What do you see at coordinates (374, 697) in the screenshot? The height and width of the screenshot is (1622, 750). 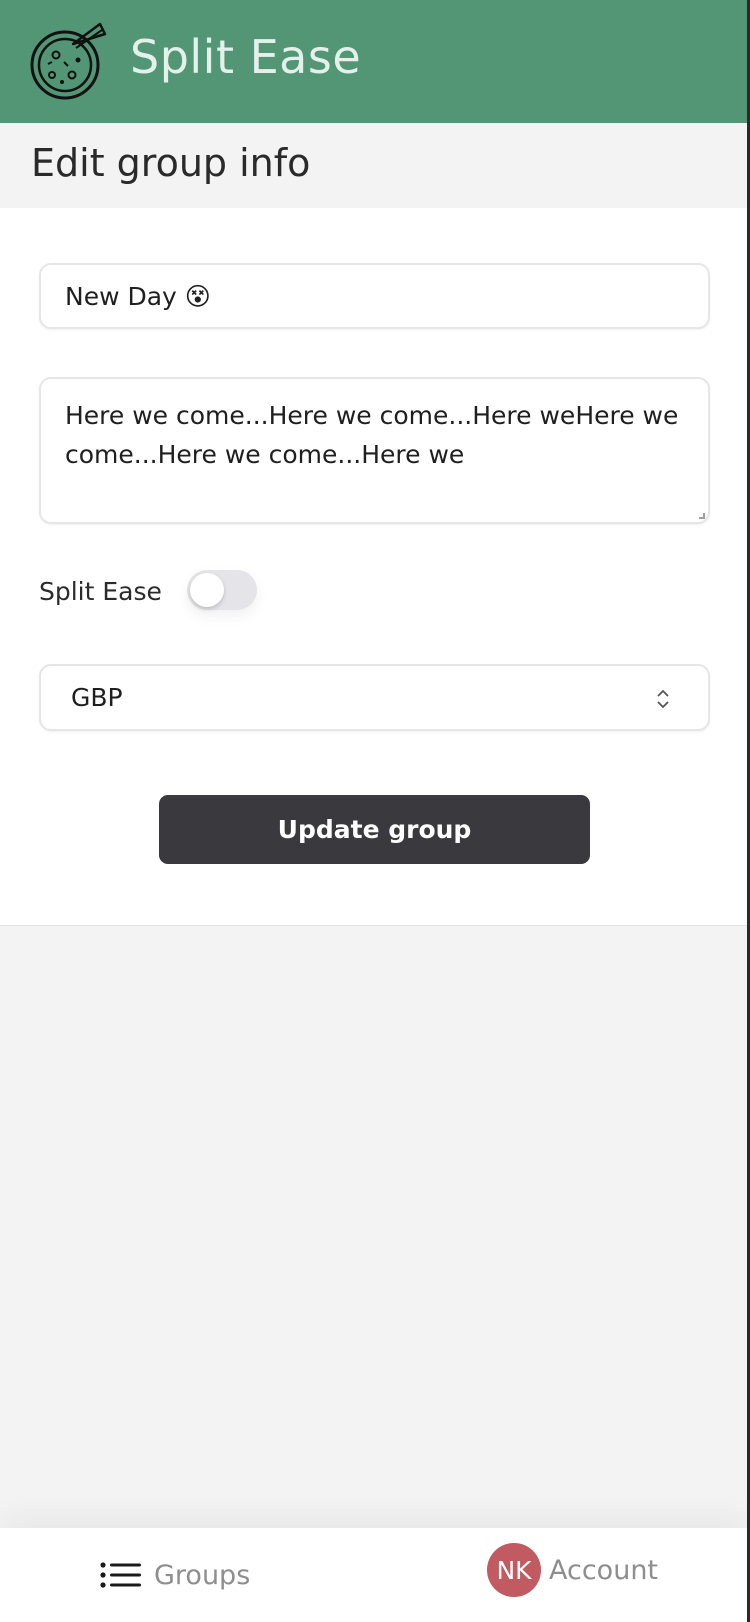 I see `currency-select: GBP` at bounding box center [374, 697].